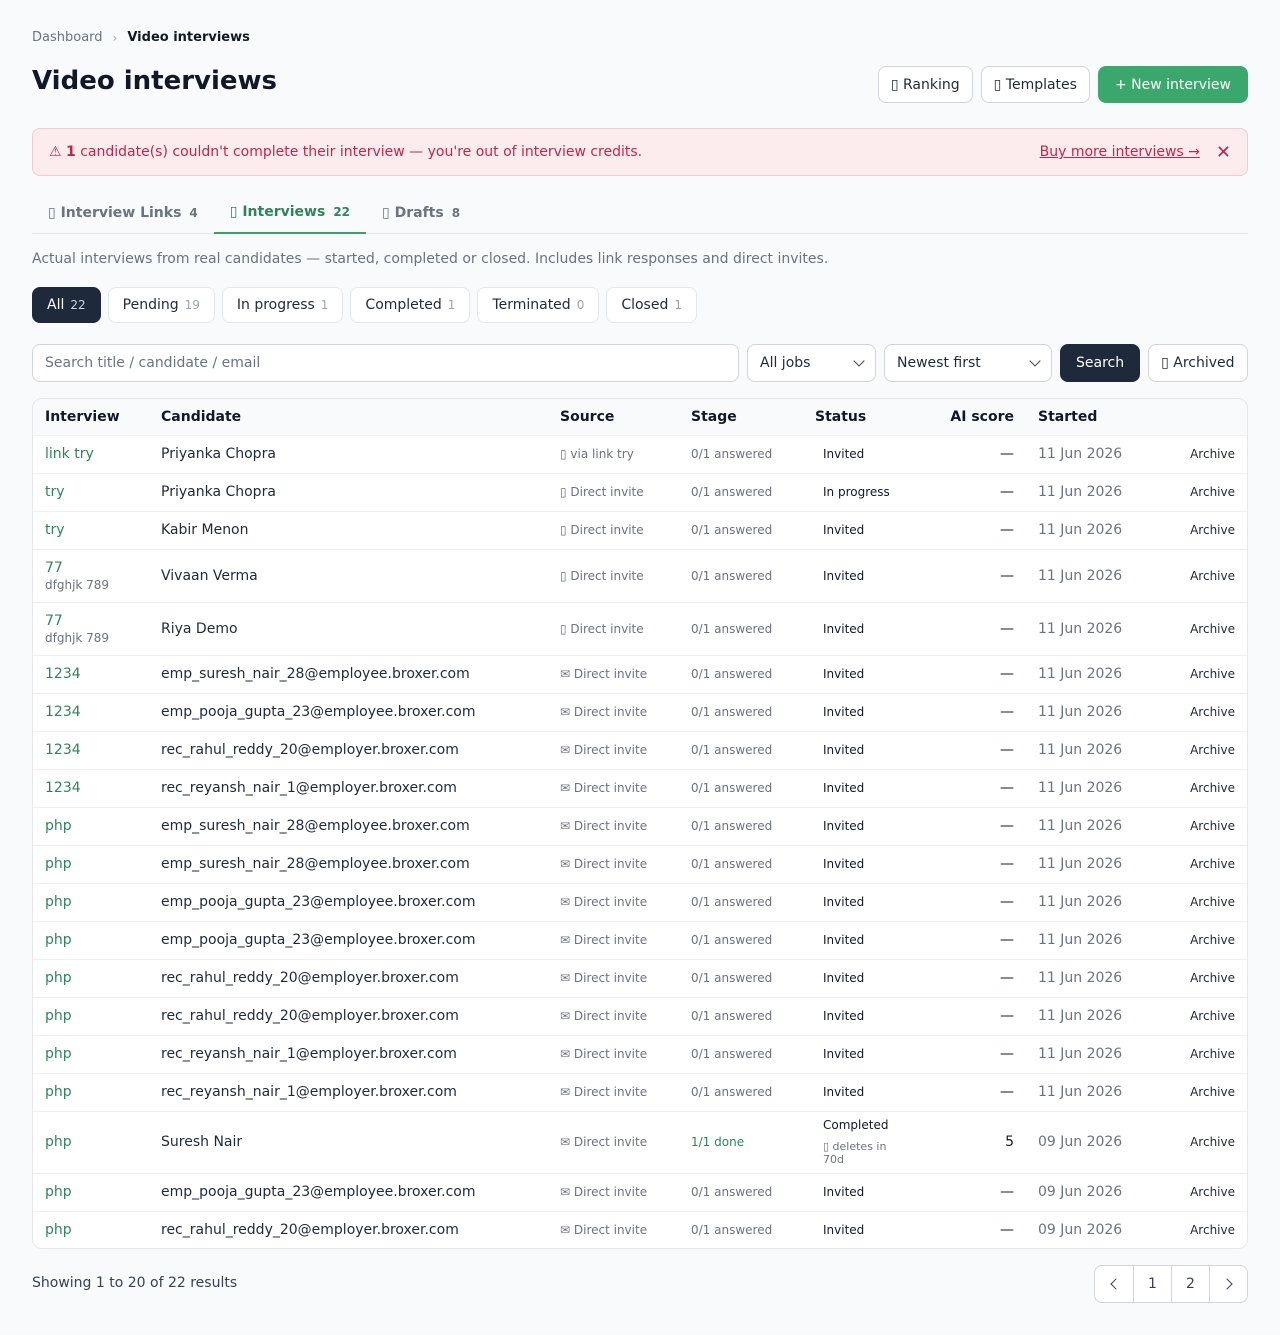 This screenshot has height=1335, width=1280. What do you see at coordinates (811, 363) in the screenshot?
I see `jobs-select: All jobs` at bounding box center [811, 363].